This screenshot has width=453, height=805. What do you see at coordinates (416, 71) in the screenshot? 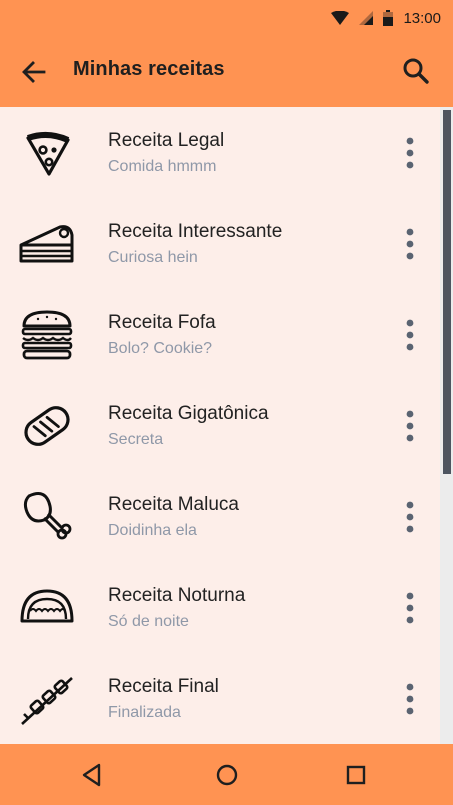
I see `search-icon` at bounding box center [416, 71].